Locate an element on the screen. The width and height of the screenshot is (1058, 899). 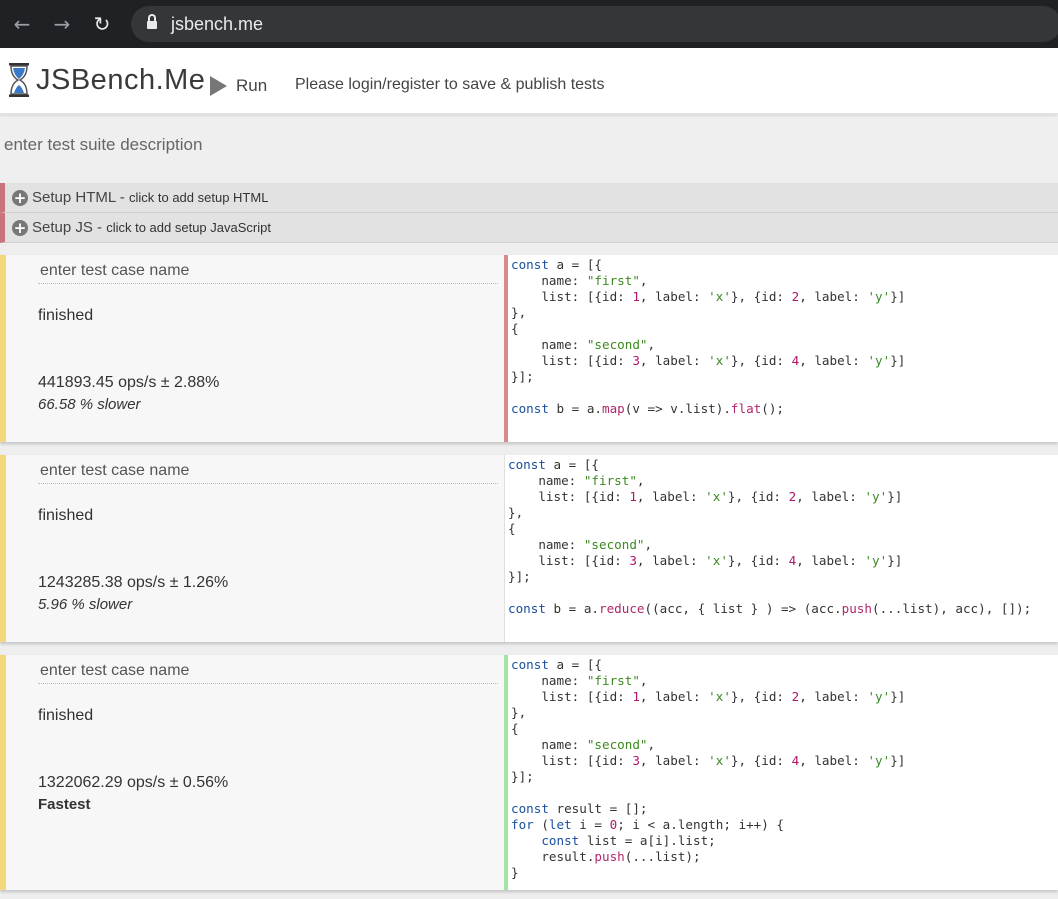
suite-description-input is located at coordinates (354, 145).